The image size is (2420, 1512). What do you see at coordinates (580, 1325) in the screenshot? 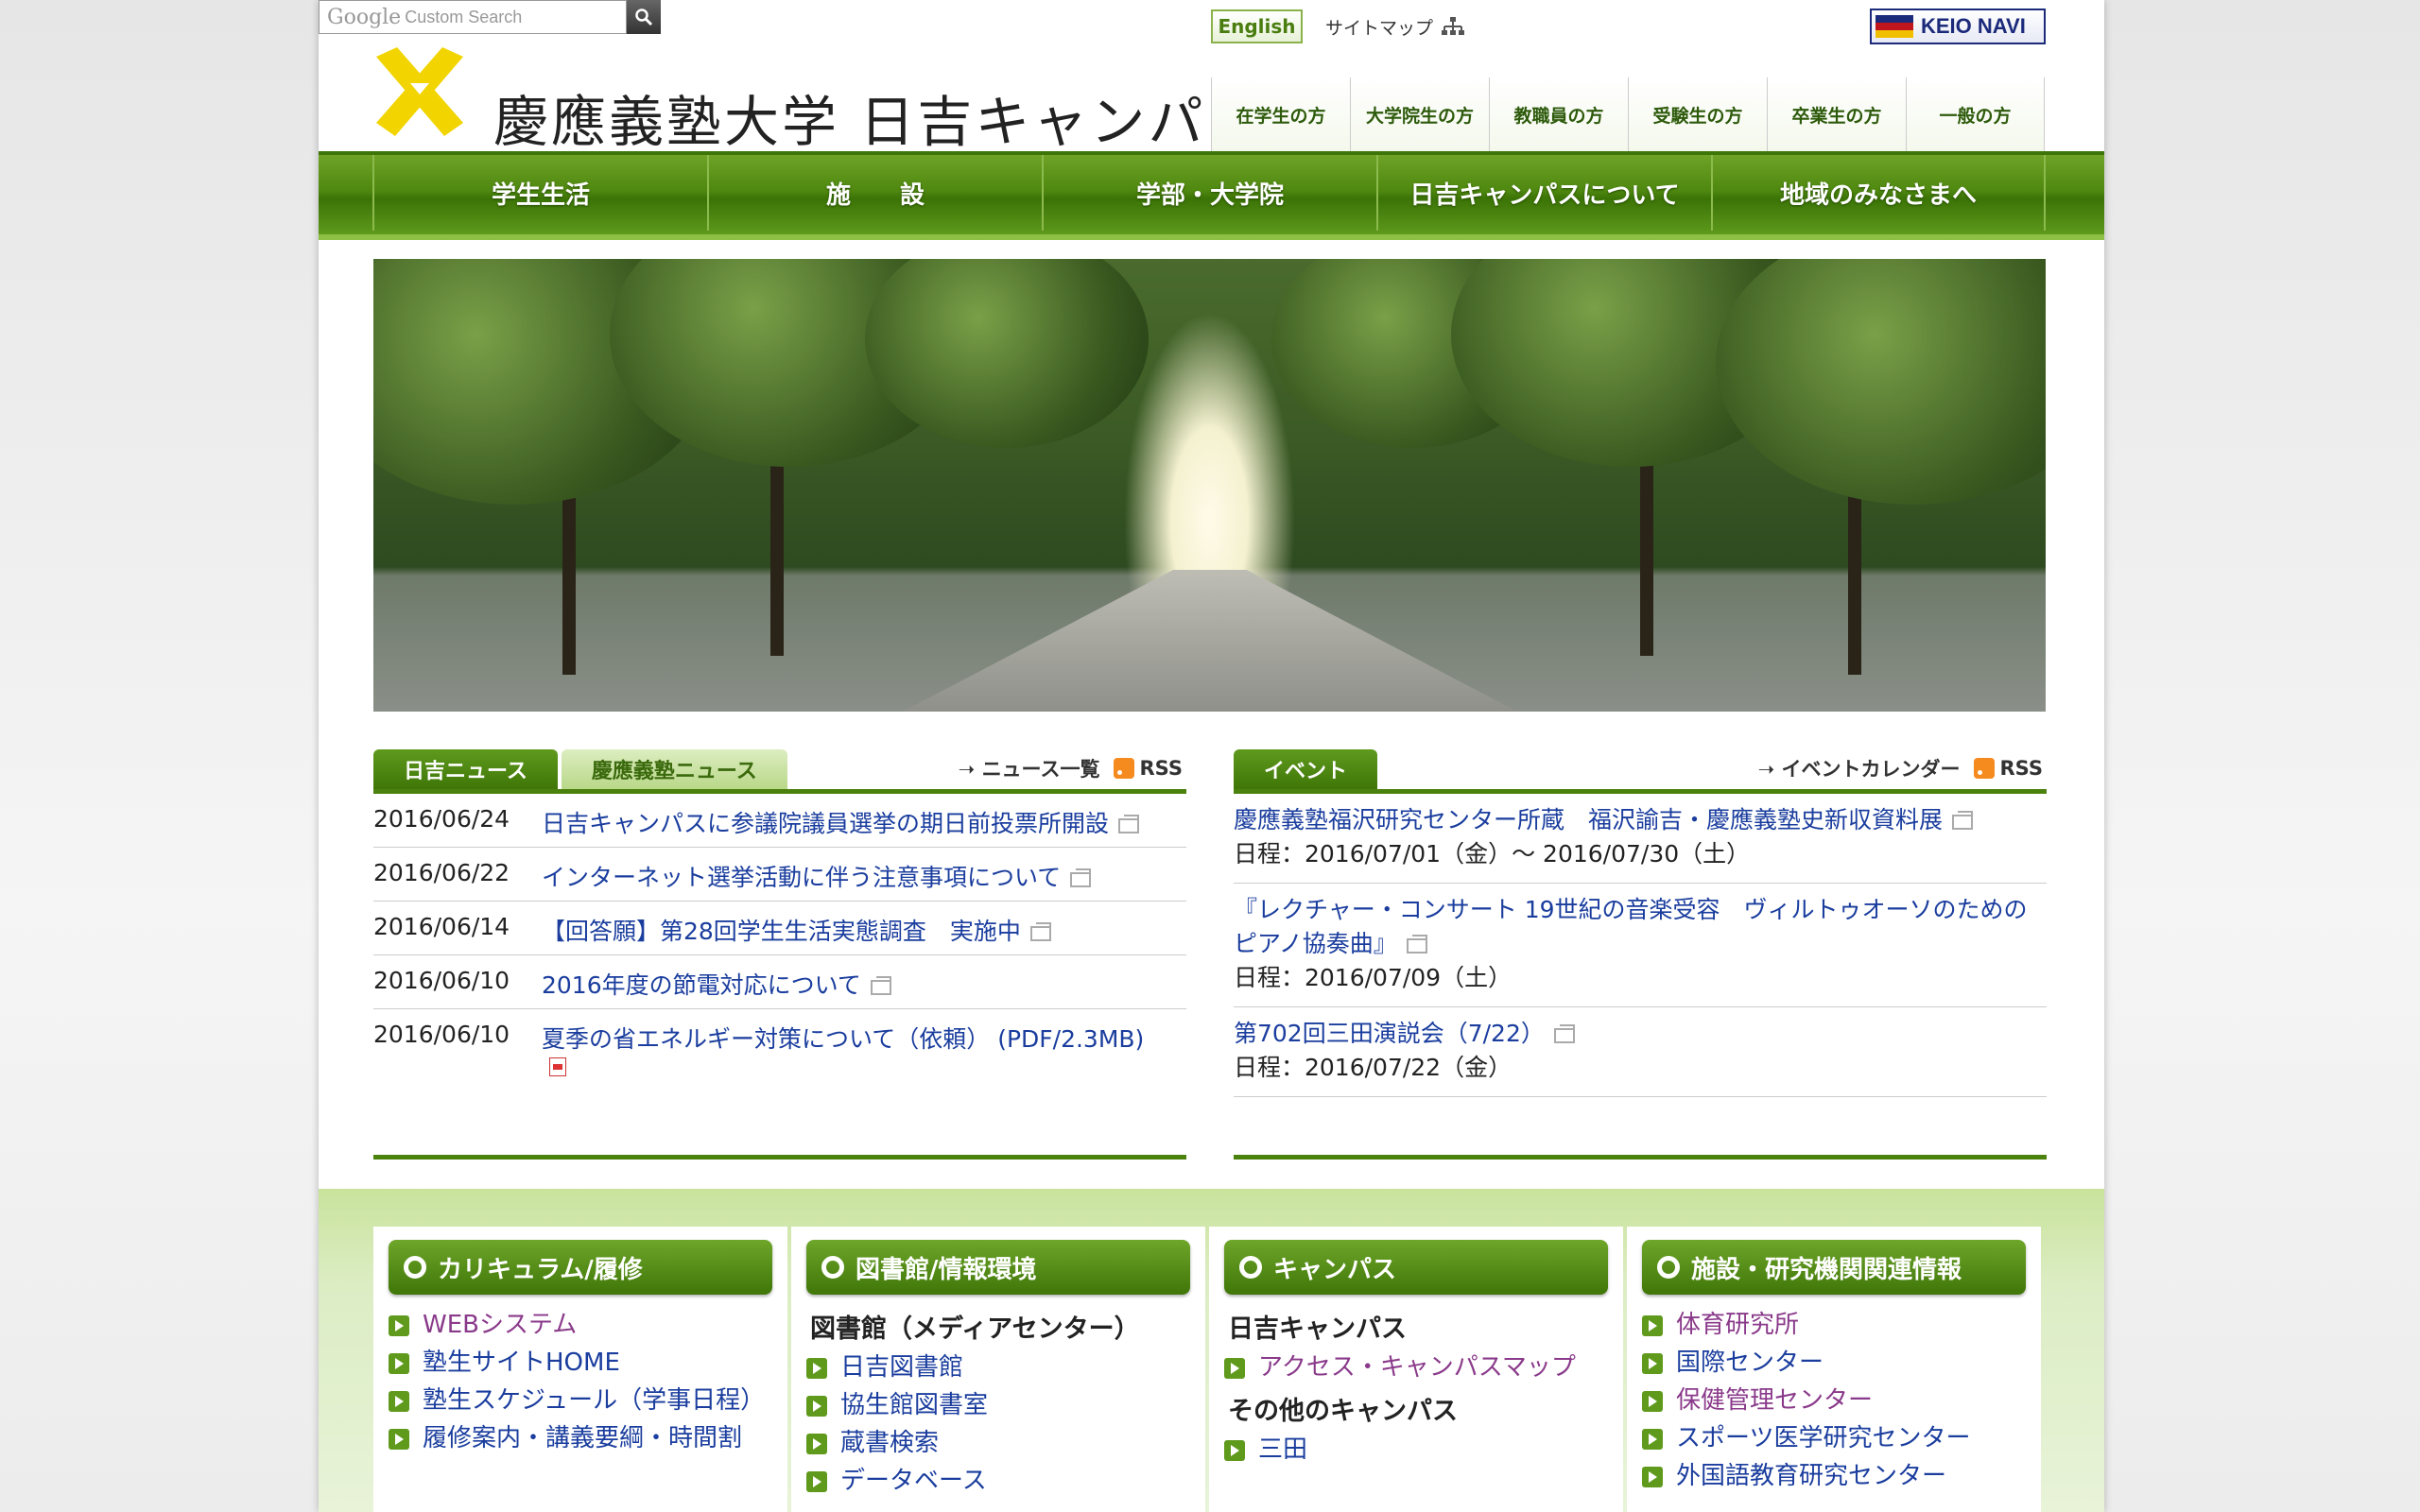
I see `link-item: WEBシステム` at bounding box center [580, 1325].